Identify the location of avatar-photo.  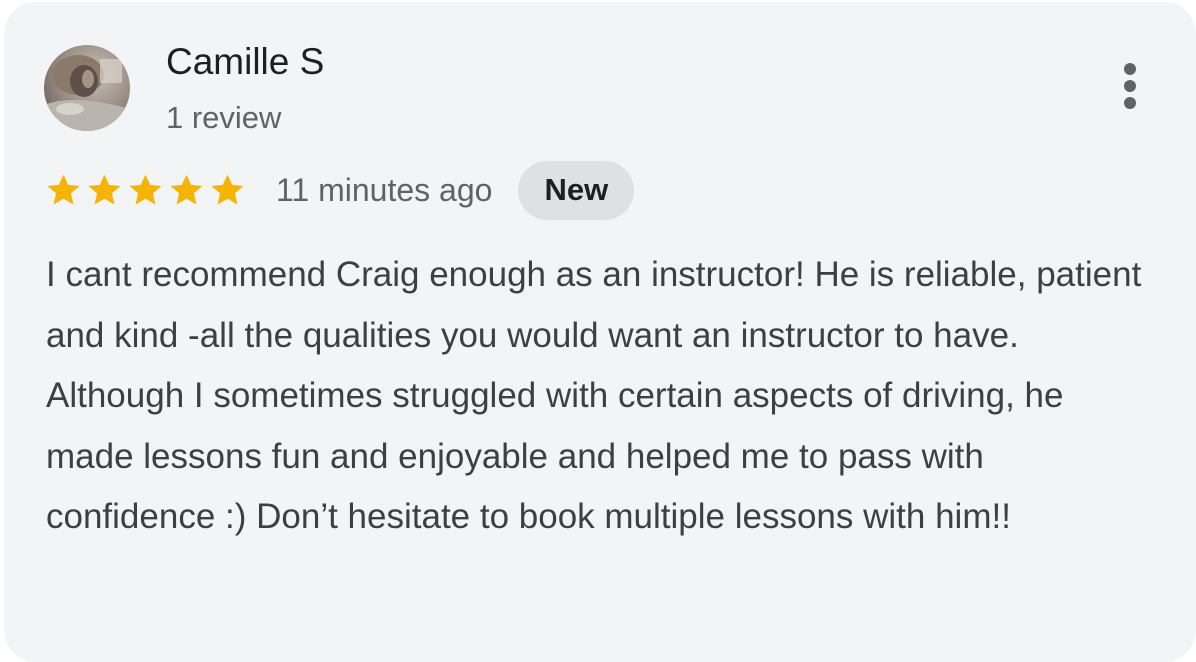
(87, 88).